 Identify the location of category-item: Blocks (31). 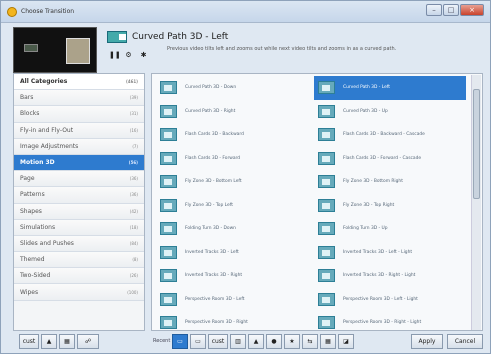
(79, 114).